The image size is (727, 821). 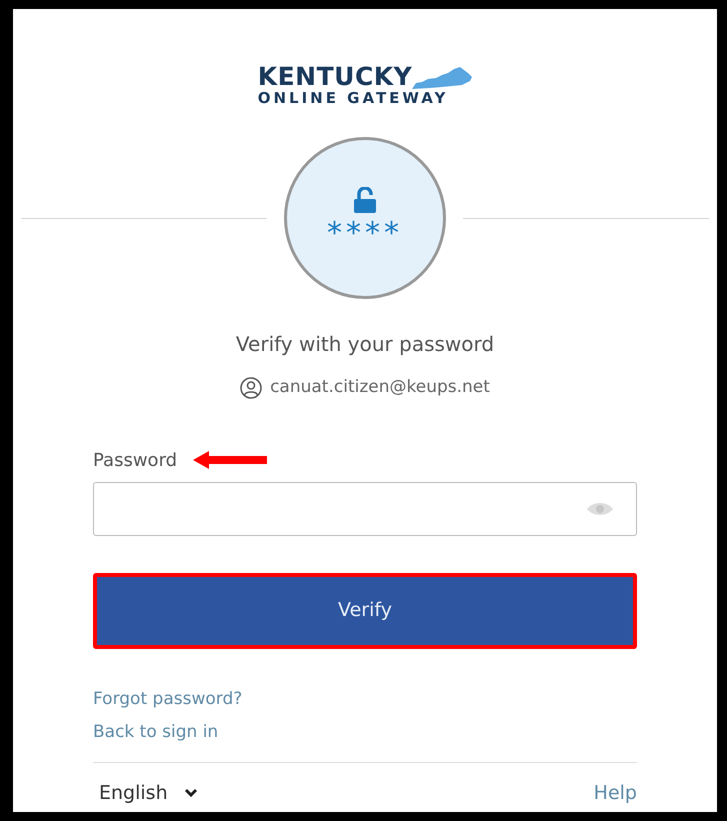 What do you see at coordinates (442, 78) in the screenshot?
I see `state-map-icon` at bounding box center [442, 78].